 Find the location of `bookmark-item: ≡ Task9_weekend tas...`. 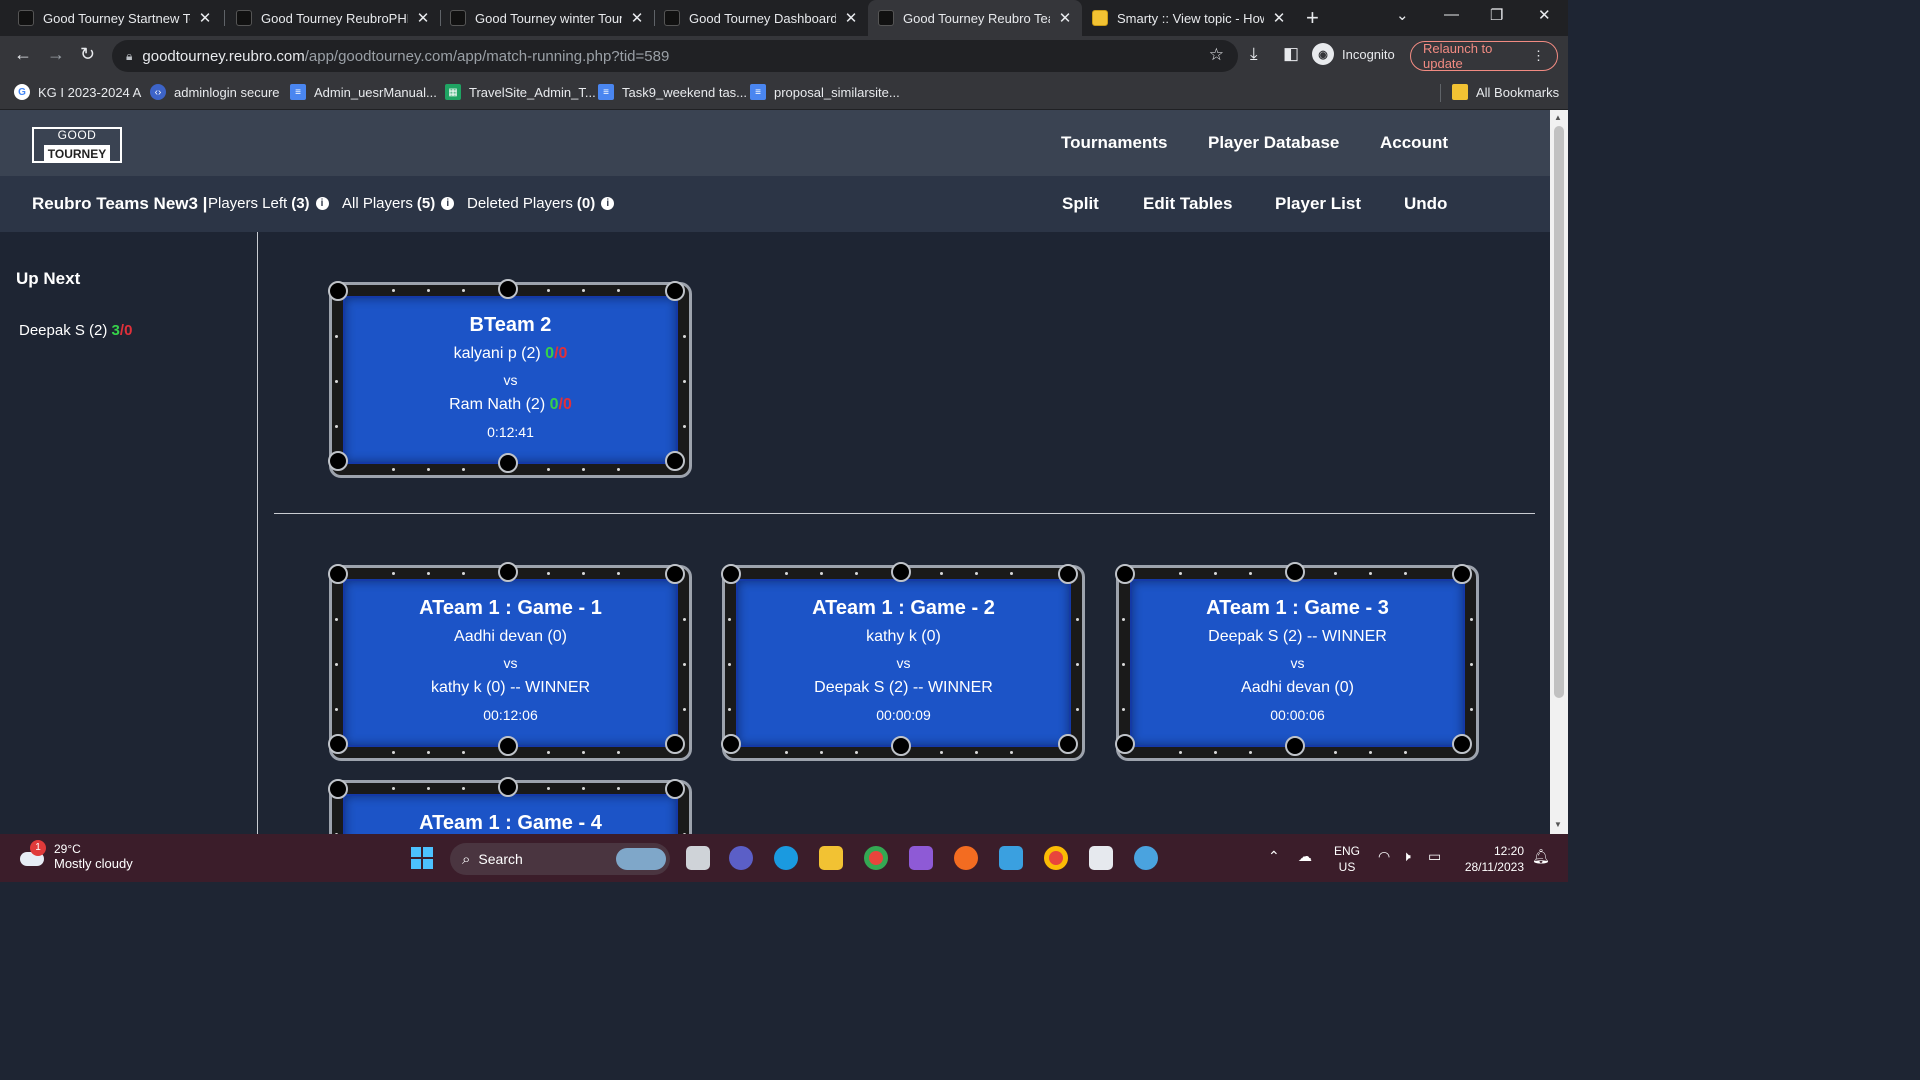

bookmark-item: ≡ Task9_weekend tas... is located at coordinates (672, 92).